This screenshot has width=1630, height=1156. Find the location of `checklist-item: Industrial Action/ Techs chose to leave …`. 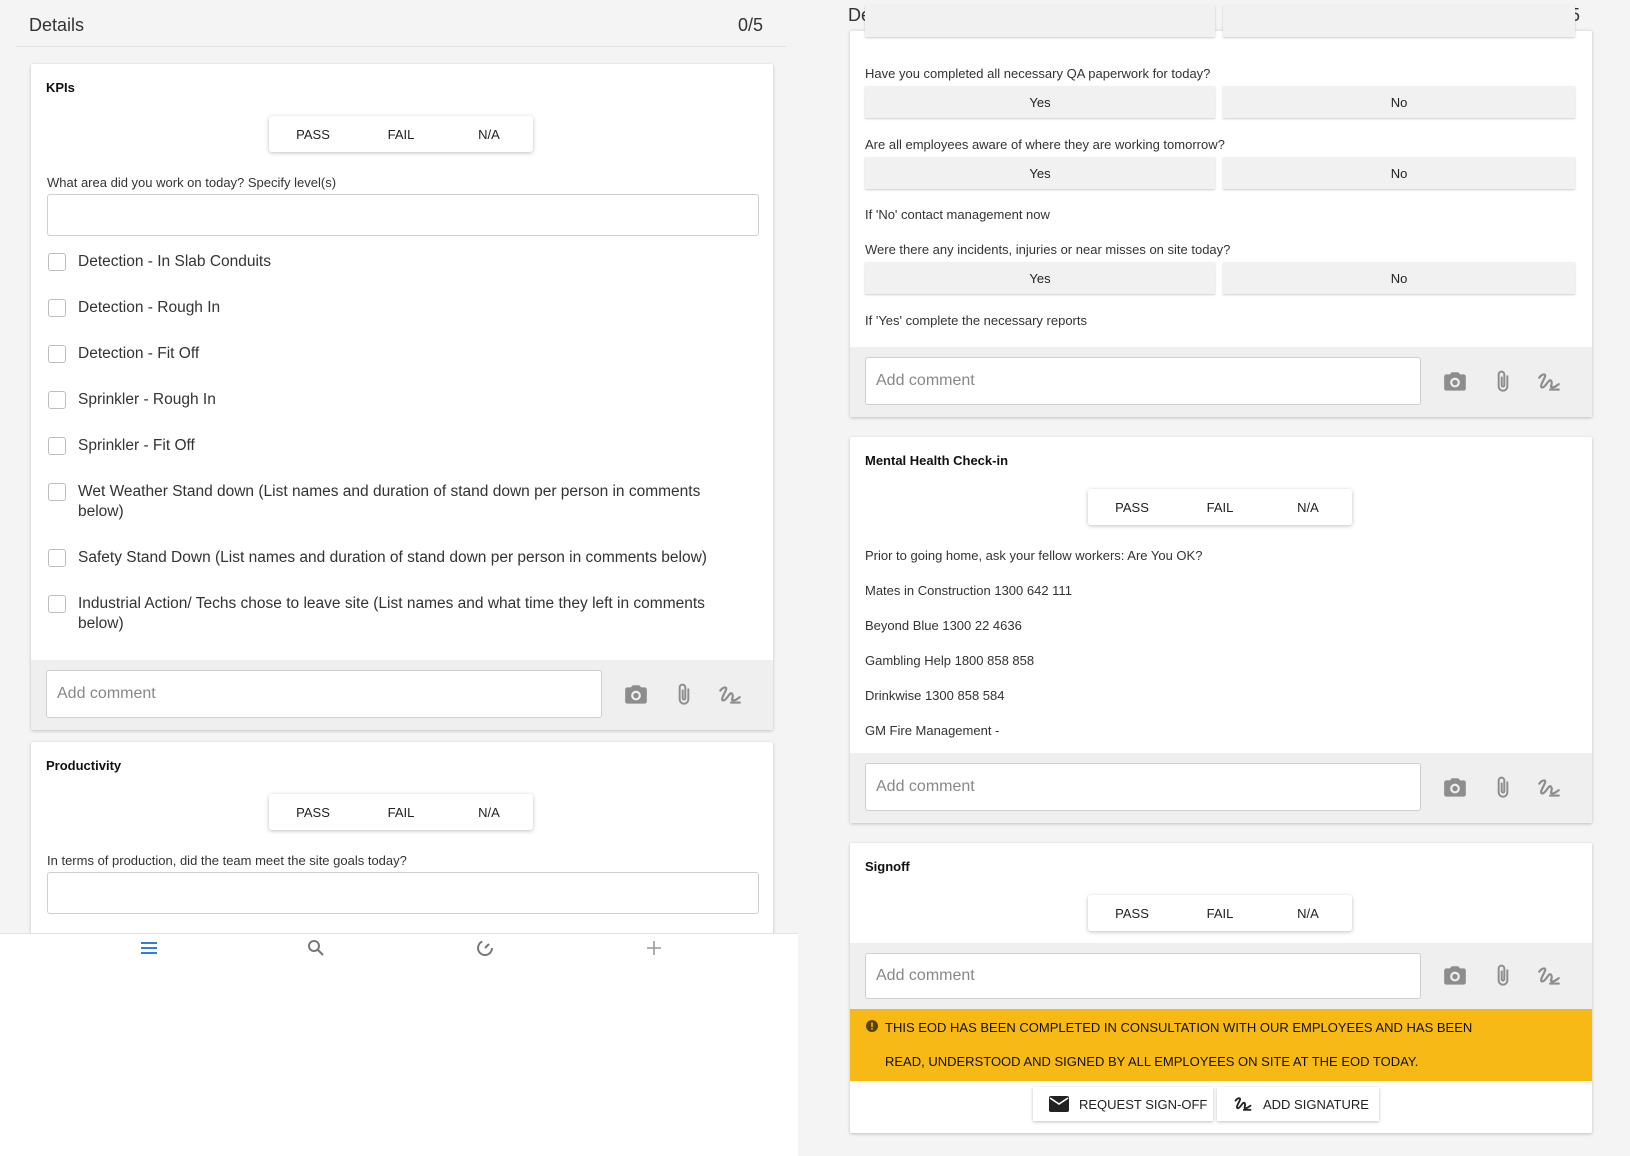

checklist-item: Industrial Action/ Techs chose to leave … is located at coordinates (393, 614).